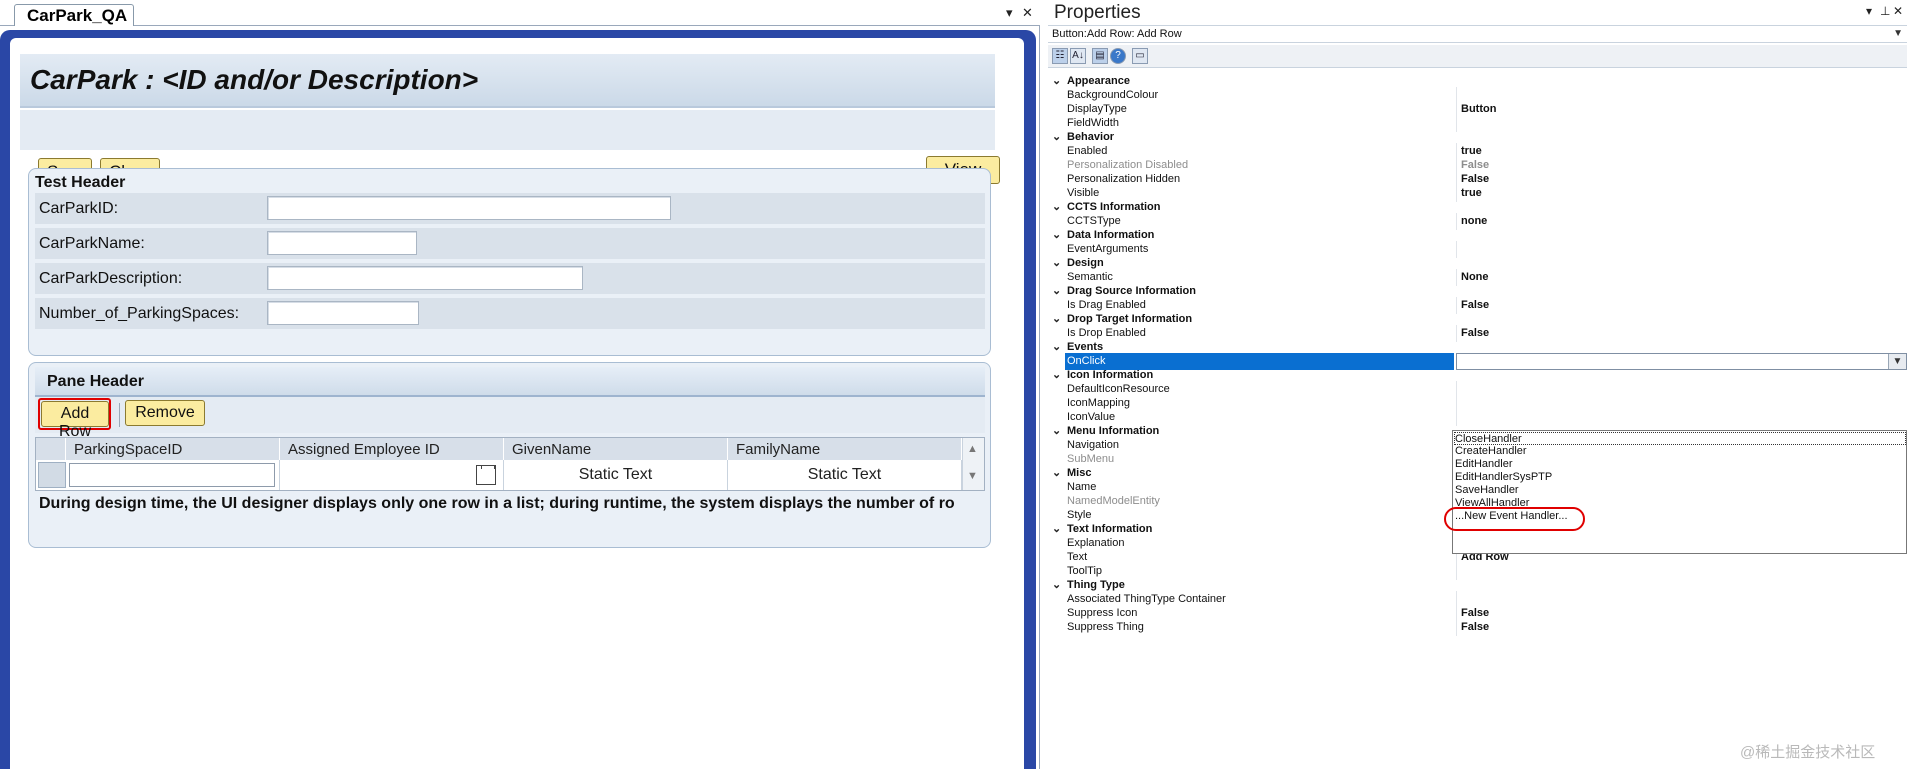 The width and height of the screenshot is (1907, 769). What do you see at coordinates (1094, 221) in the screenshot?
I see `property-name: CCTSType` at bounding box center [1094, 221].